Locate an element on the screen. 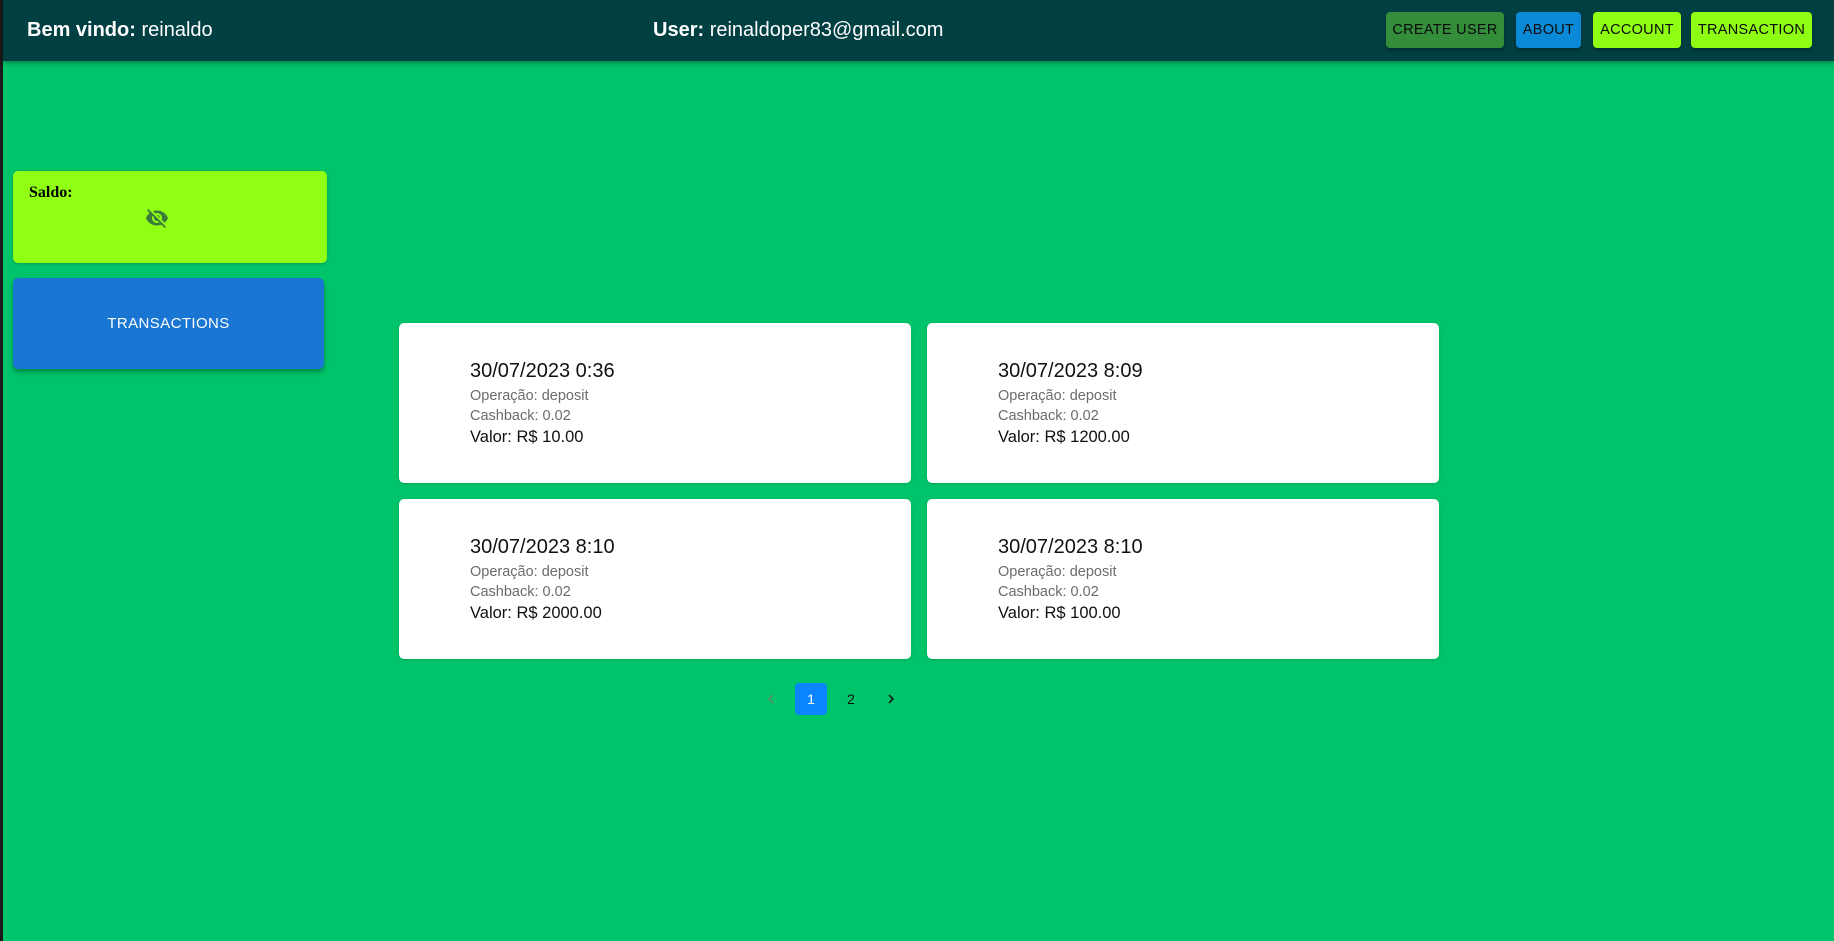 The height and width of the screenshot is (941, 1834). page-button-2: 2 is located at coordinates (851, 699).